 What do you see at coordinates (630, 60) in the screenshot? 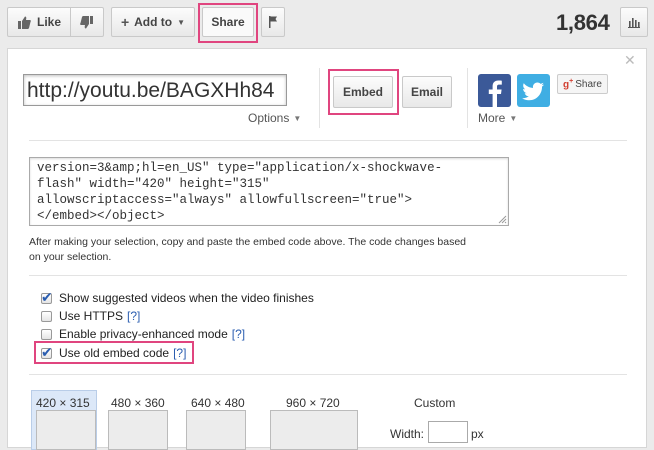
I see `close-icon: ✕` at bounding box center [630, 60].